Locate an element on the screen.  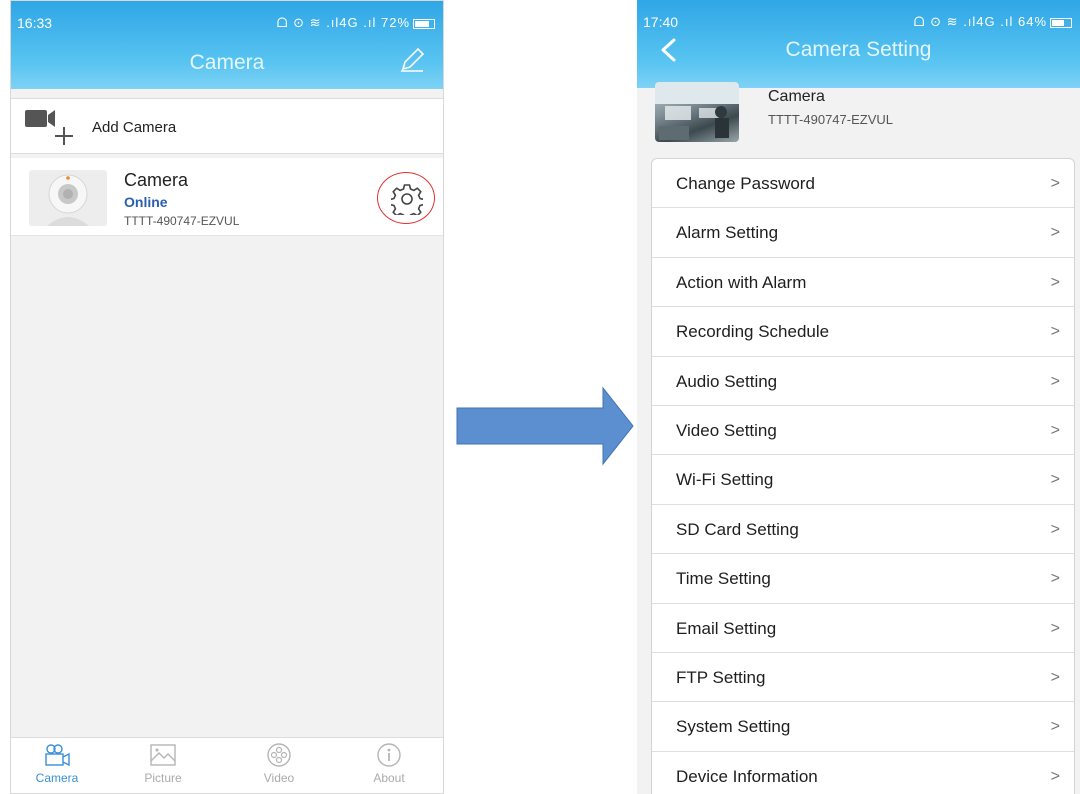
gear-icon is located at coordinates (407, 199).